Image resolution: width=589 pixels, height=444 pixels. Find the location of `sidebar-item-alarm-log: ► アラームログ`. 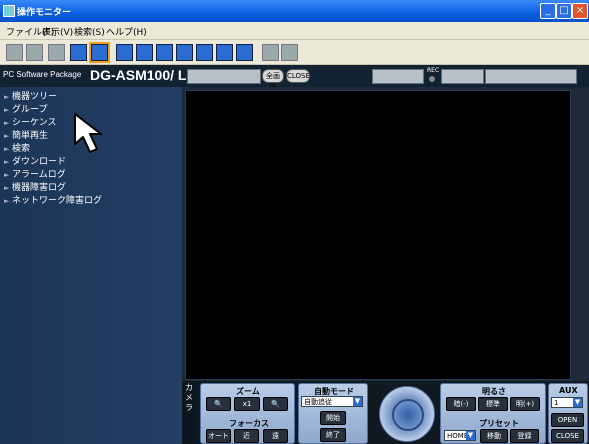

sidebar-item-alarm-log: ► アラームログ is located at coordinates (92, 173).